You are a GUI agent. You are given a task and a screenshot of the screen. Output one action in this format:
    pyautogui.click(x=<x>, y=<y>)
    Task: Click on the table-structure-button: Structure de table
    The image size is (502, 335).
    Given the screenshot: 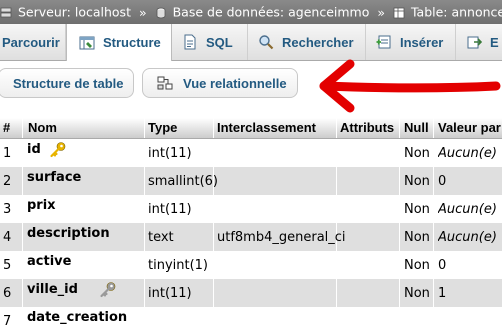 What is the action you would take?
    pyautogui.click(x=67, y=83)
    